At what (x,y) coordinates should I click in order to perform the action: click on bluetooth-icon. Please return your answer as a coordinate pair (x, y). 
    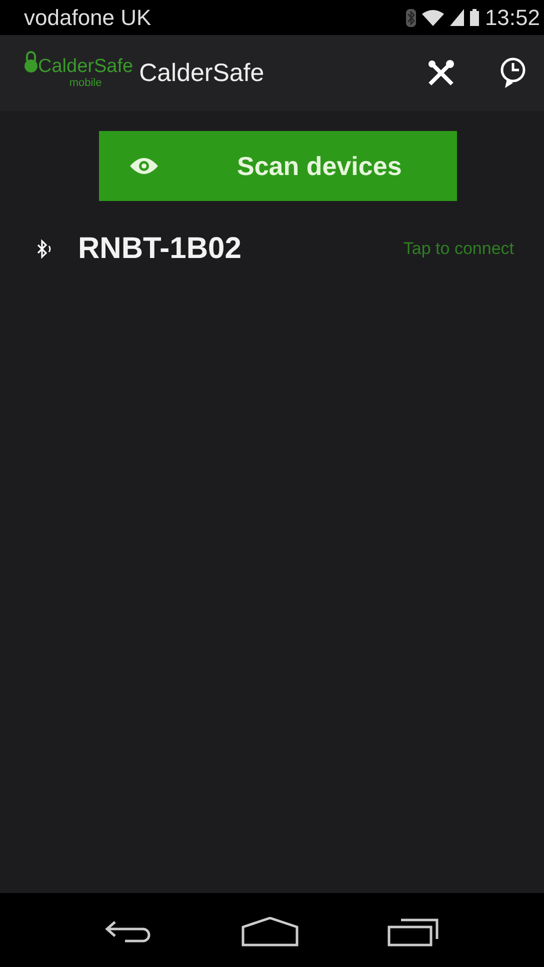
    Looking at the image, I should click on (411, 17).